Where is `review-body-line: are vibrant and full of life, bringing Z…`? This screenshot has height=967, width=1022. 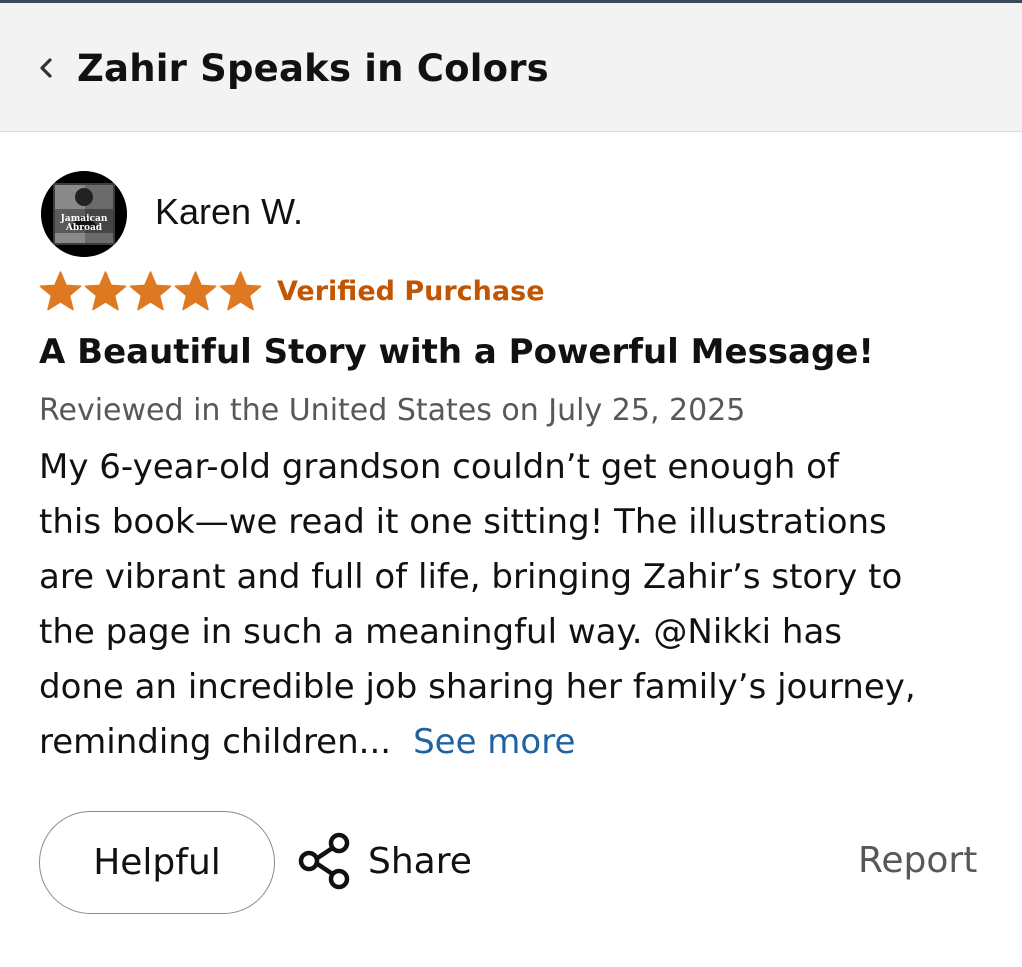 review-body-line: are vibrant and full of life, bringing Z… is located at coordinates (471, 577).